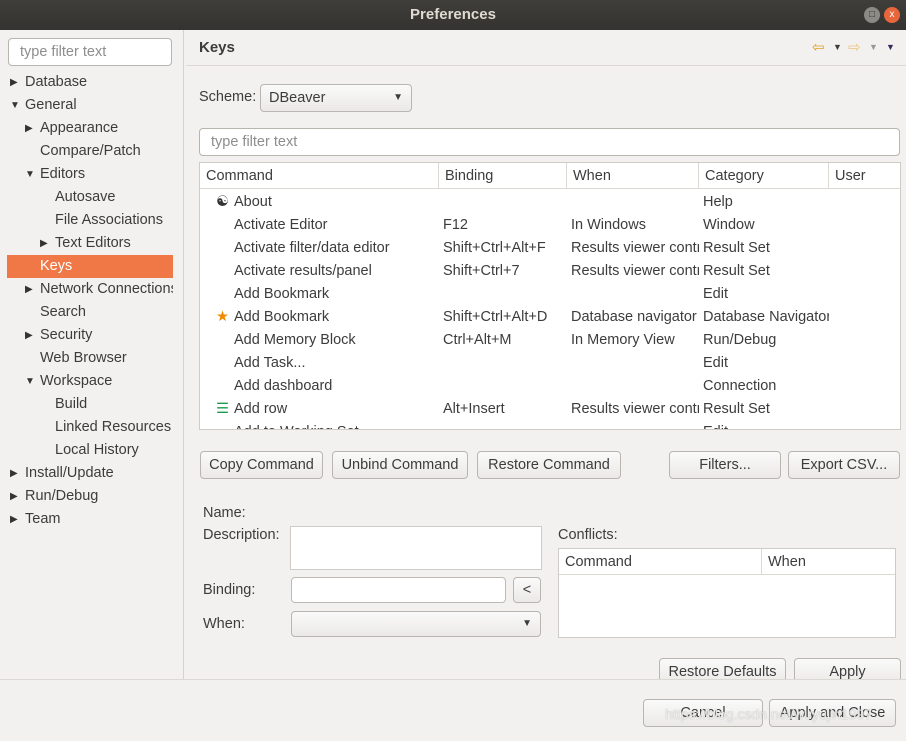 The height and width of the screenshot is (741, 906). What do you see at coordinates (224, 513) in the screenshot?
I see `name-label: Name:` at bounding box center [224, 513].